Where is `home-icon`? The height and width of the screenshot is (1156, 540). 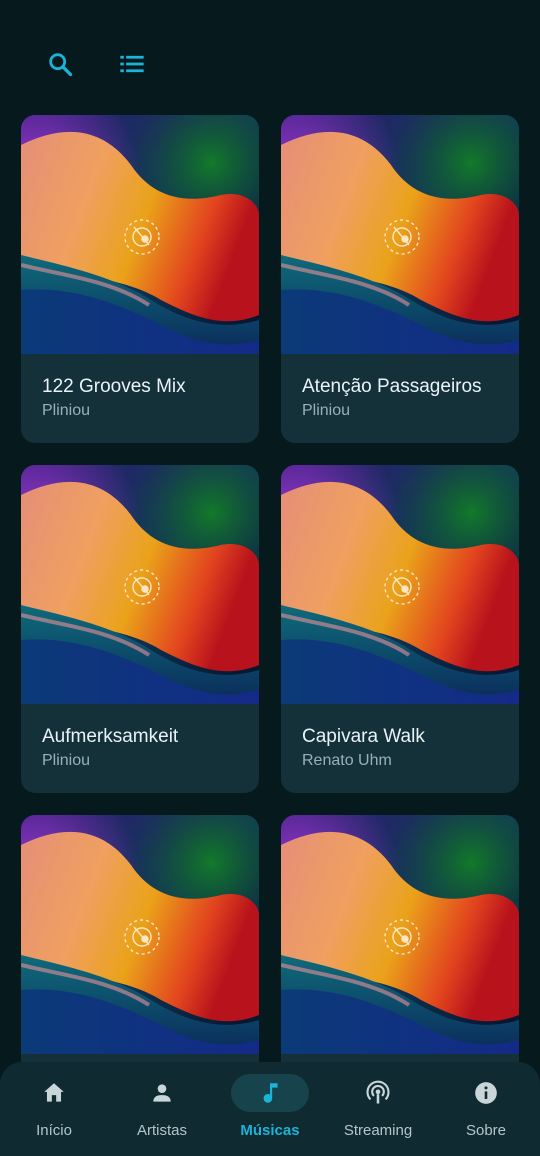 home-icon is located at coordinates (54, 1092).